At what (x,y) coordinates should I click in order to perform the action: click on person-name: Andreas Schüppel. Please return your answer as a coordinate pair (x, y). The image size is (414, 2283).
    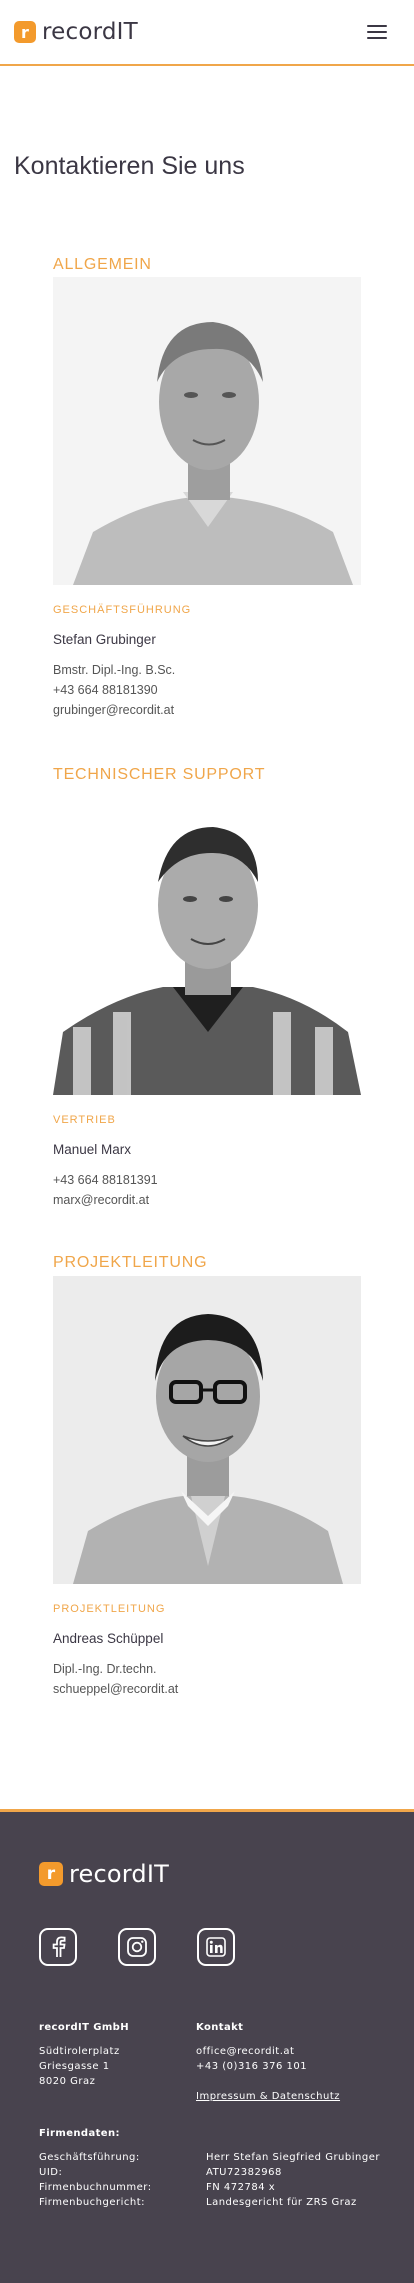
    Looking at the image, I should click on (108, 1638).